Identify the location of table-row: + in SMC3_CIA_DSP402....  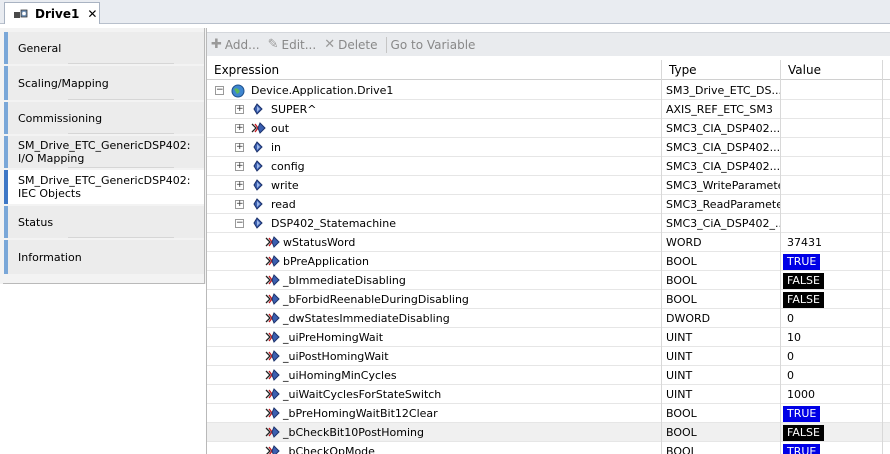
(548, 147).